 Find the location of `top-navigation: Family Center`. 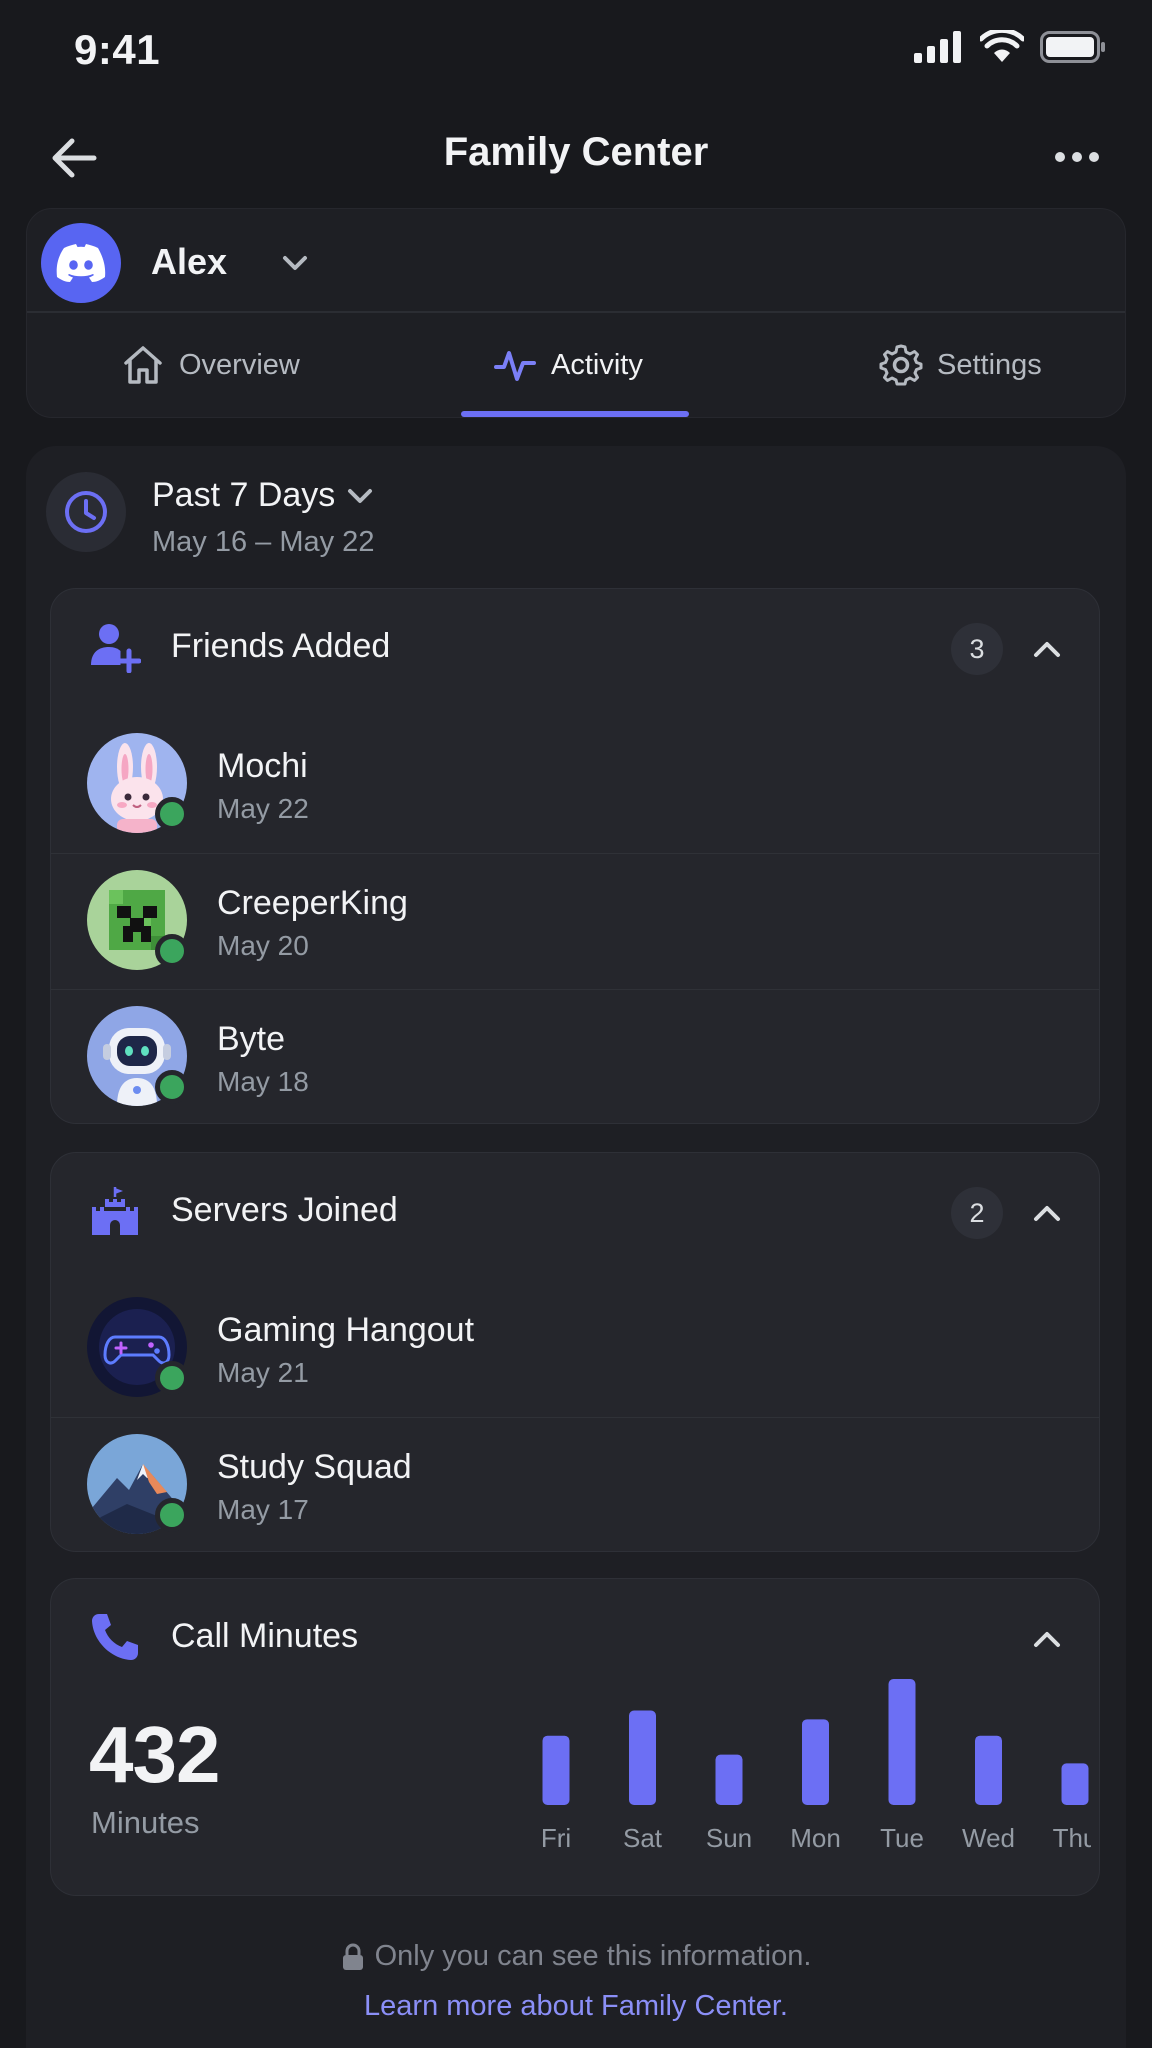

top-navigation: Family Center is located at coordinates (576, 155).